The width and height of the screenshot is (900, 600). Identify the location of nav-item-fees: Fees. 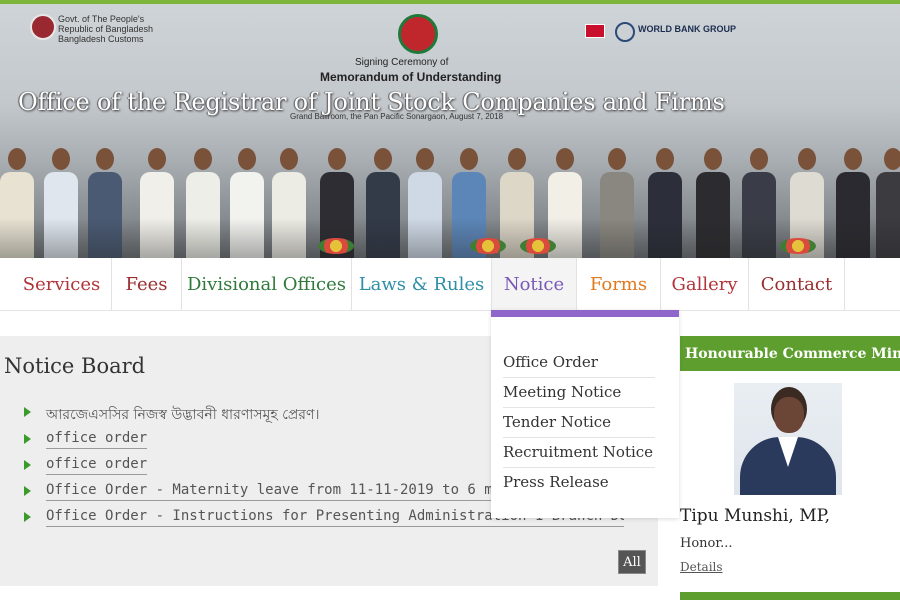
(147, 284).